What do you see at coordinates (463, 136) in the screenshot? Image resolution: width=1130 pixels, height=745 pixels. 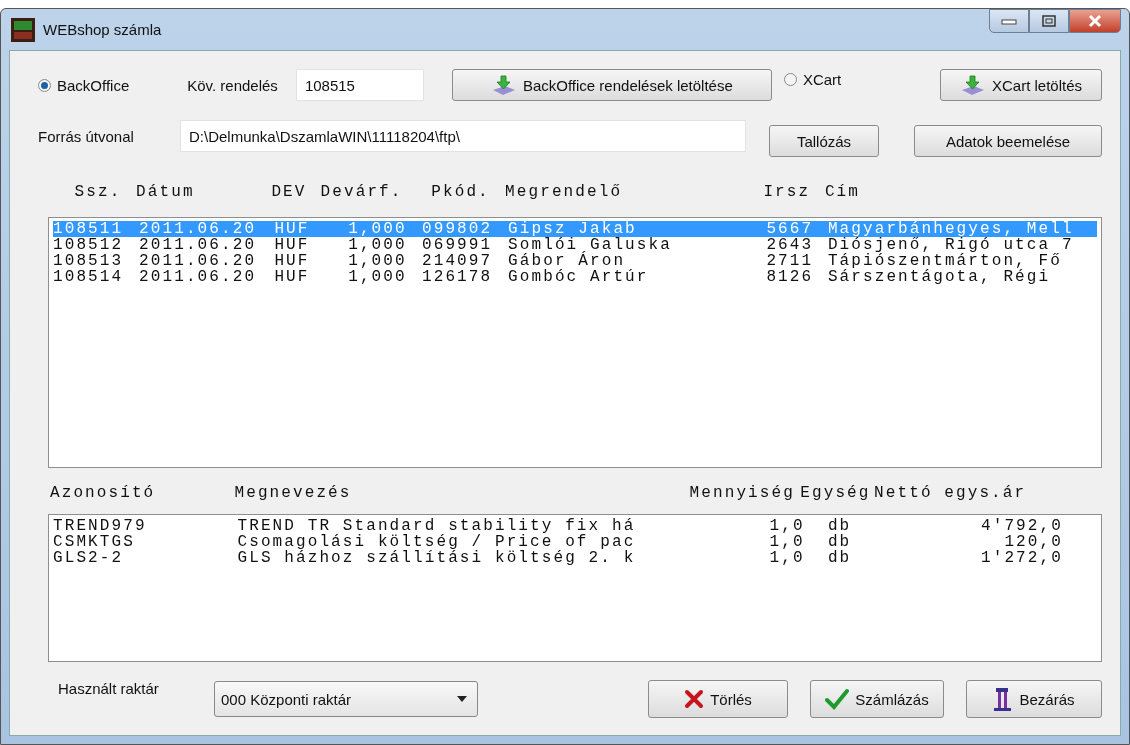 I see `source-path-field: D:\Delmunka\DszamlaWIN\11118204\ftp\` at bounding box center [463, 136].